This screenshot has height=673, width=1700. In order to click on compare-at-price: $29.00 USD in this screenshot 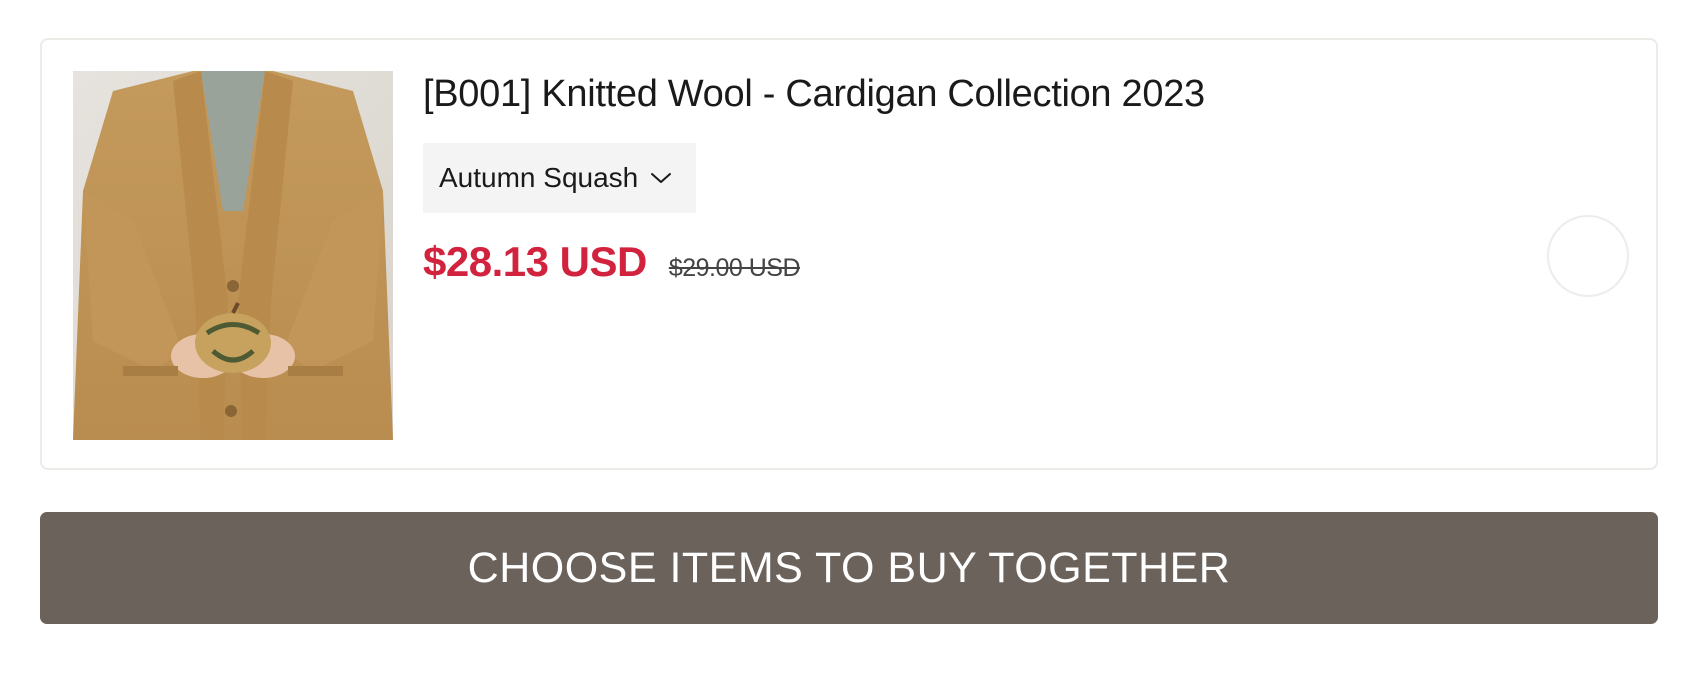, I will do `click(734, 268)`.